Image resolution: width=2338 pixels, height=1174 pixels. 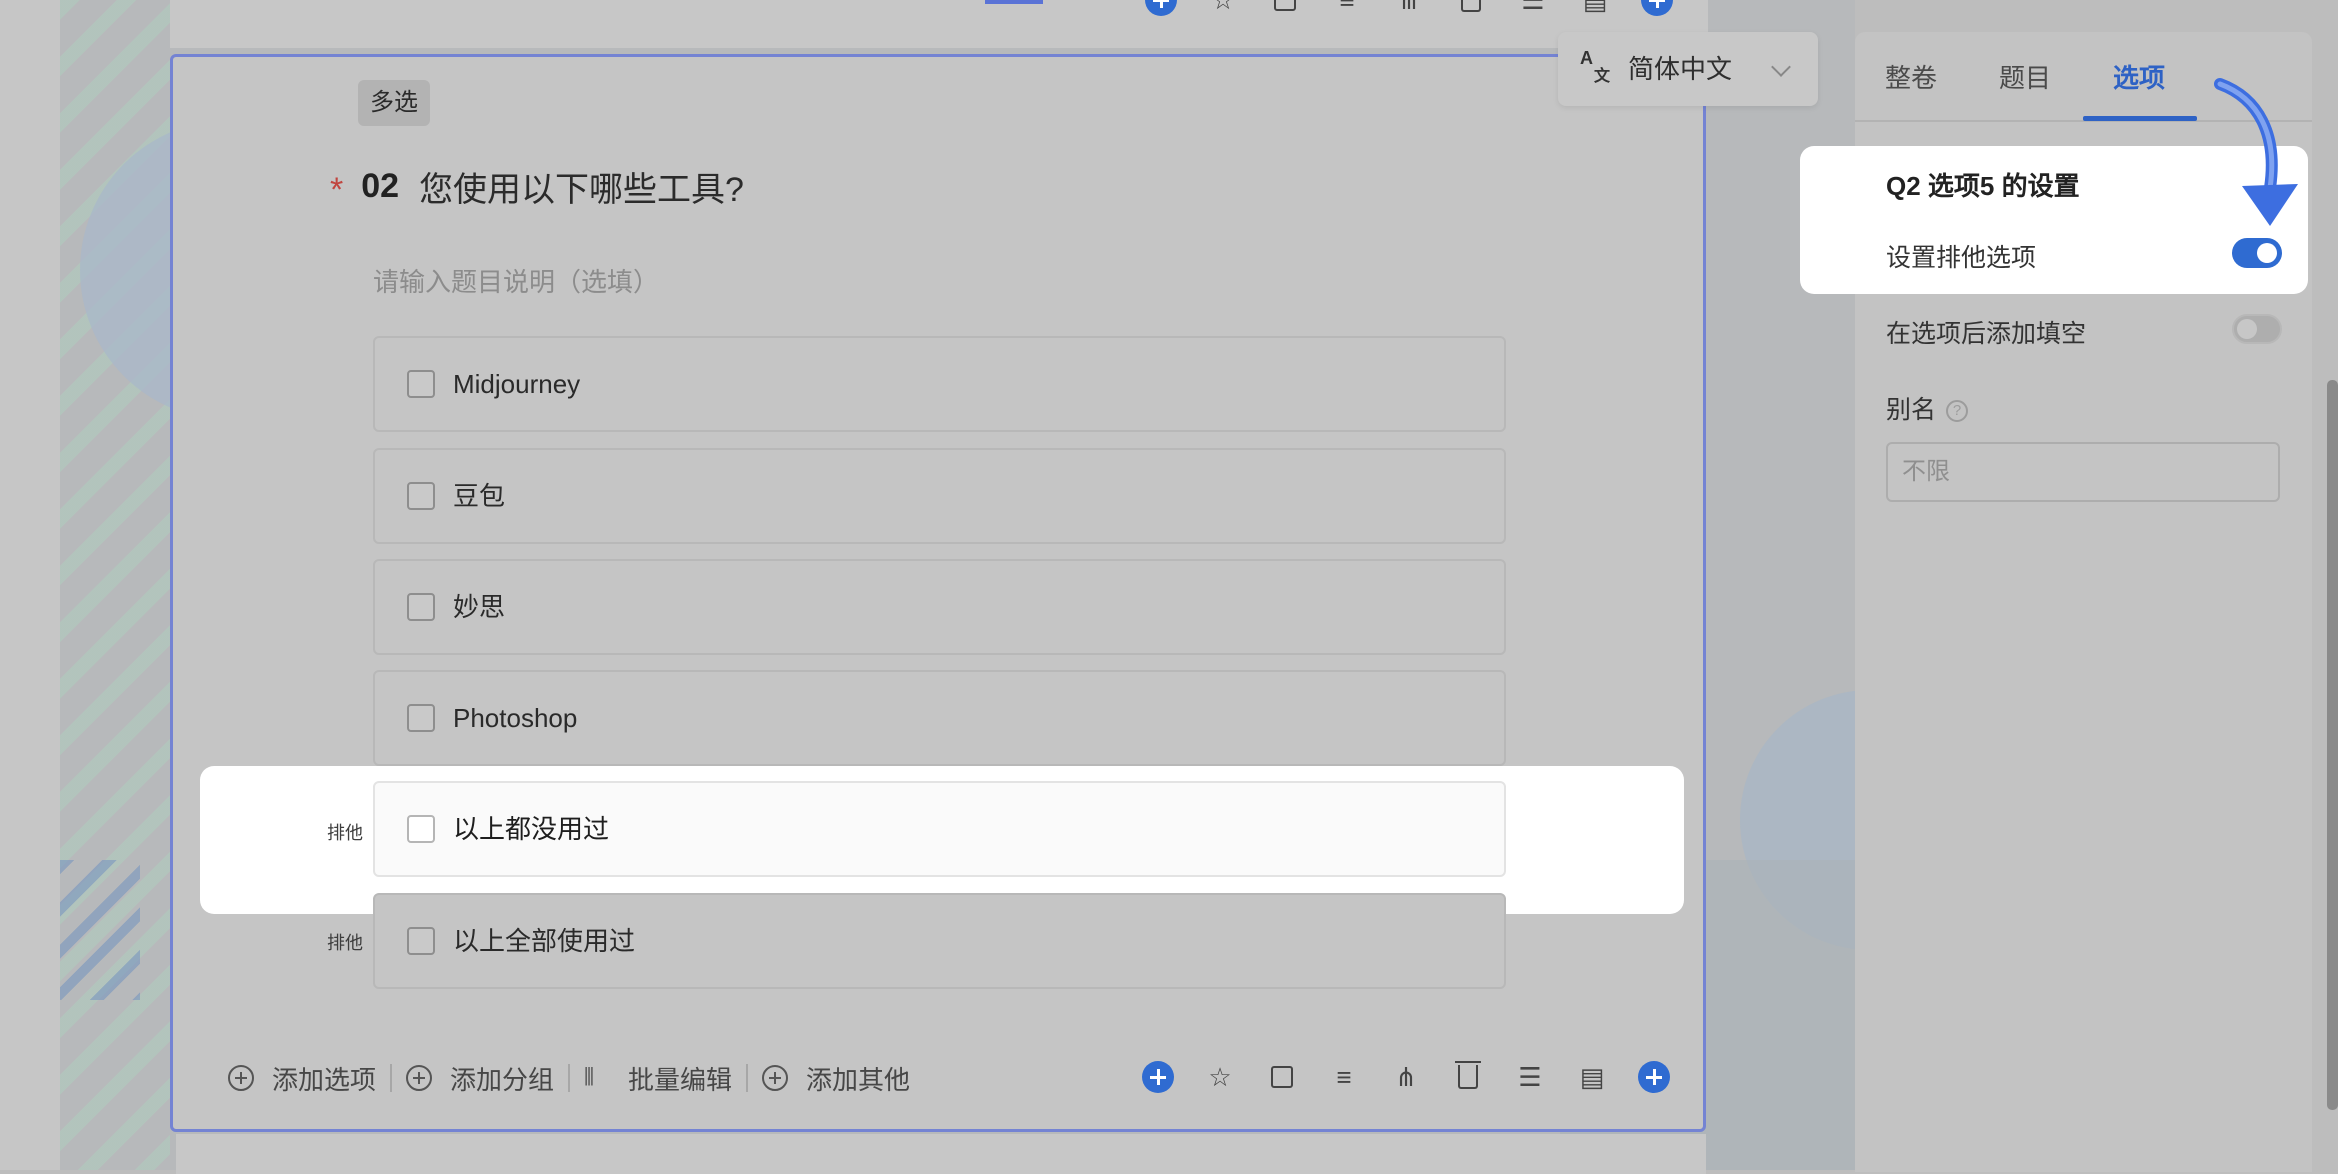 What do you see at coordinates (1986, 334) in the screenshot?
I see `add-blank-label: 在选项后添加填空` at bounding box center [1986, 334].